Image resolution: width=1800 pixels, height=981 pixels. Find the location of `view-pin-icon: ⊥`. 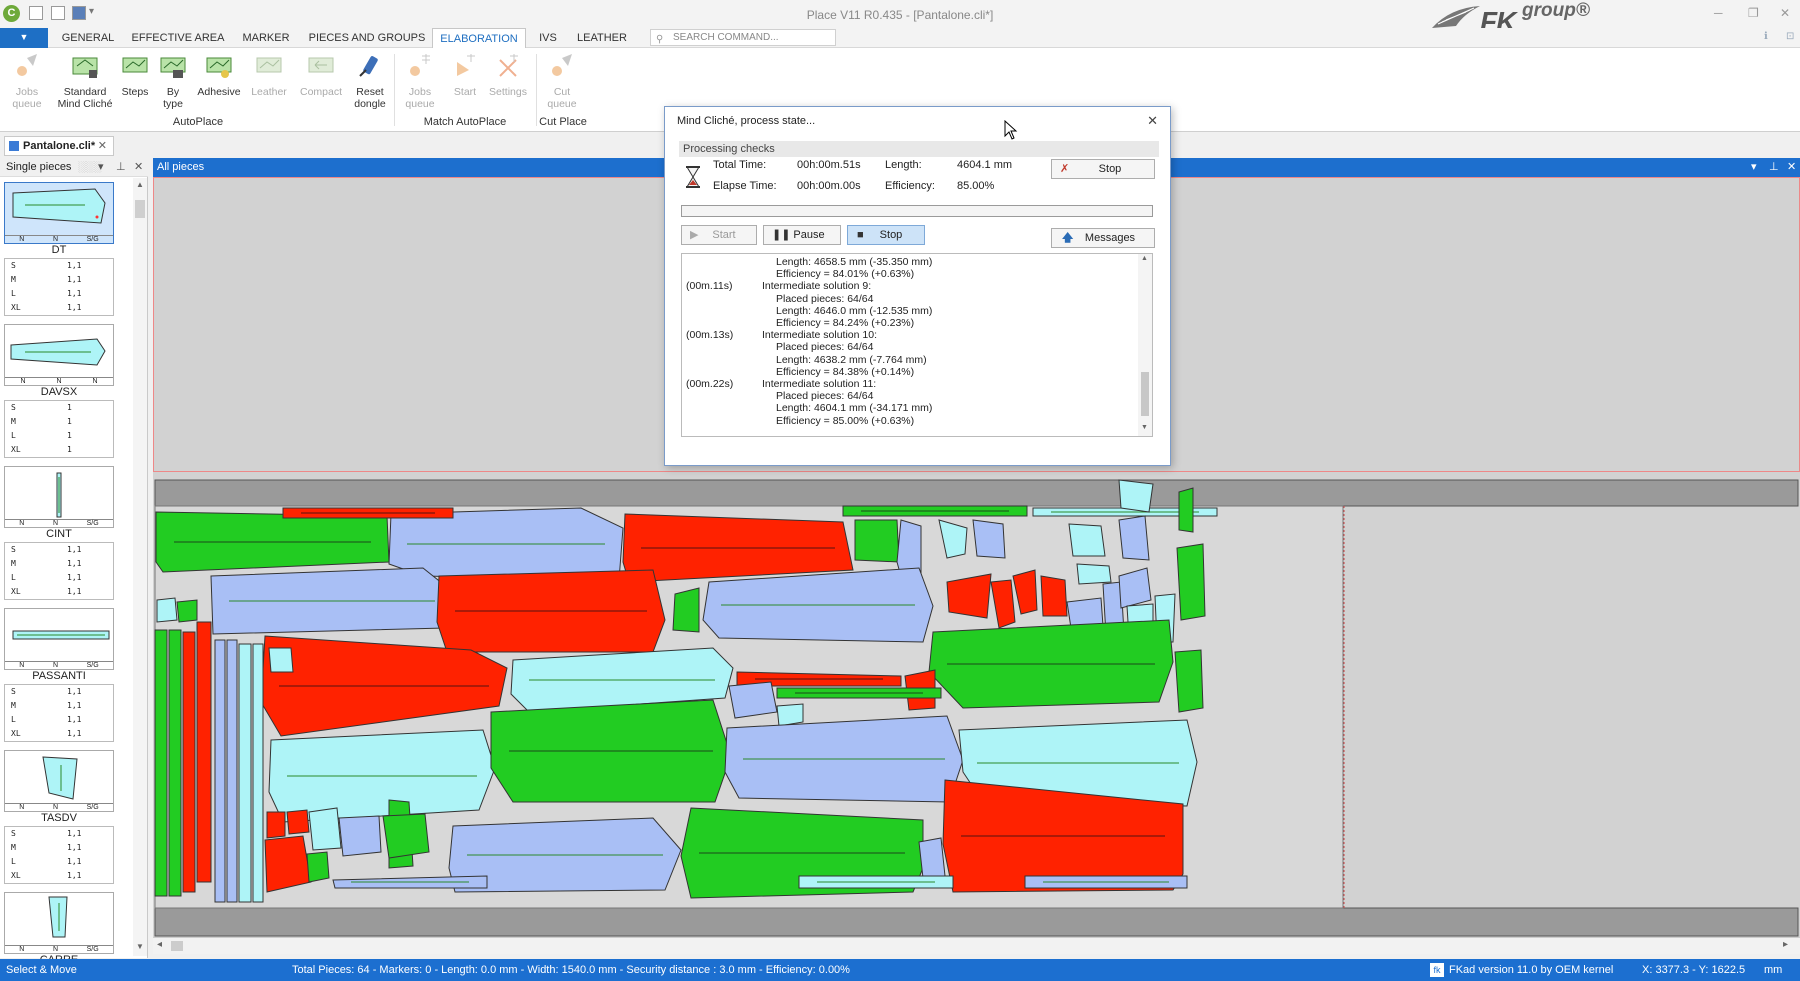

view-pin-icon: ⊥ is located at coordinates (1774, 167).